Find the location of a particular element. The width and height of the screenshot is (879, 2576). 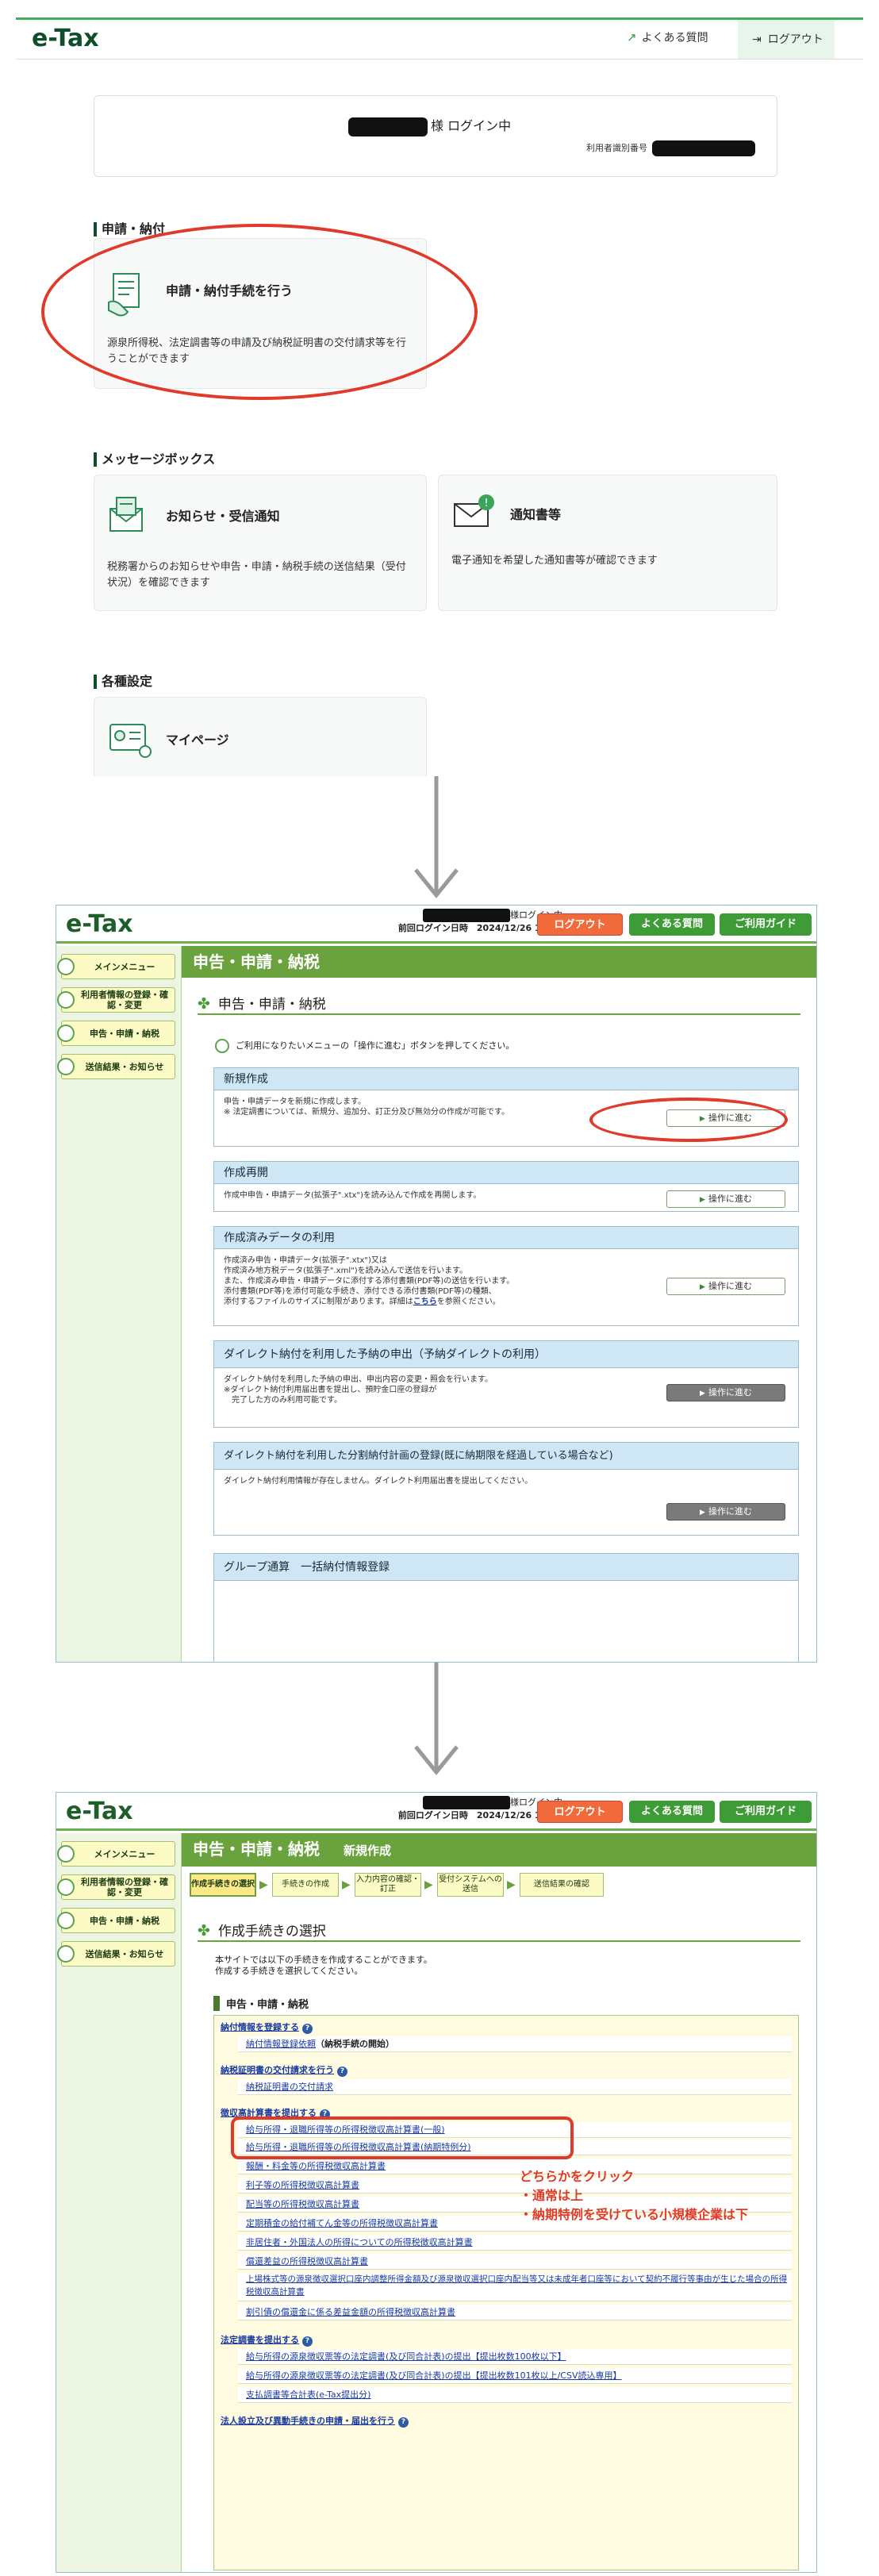

highlight-rect is located at coordinates (402, 2138).